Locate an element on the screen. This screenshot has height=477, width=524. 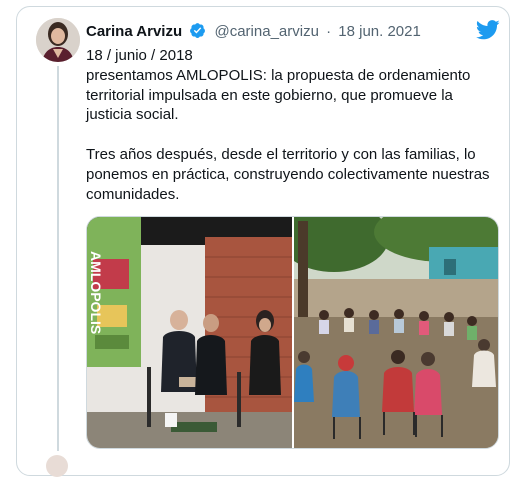
tweet-date-line: 18 / junio / 2018 is located at coordinates (139, 55).